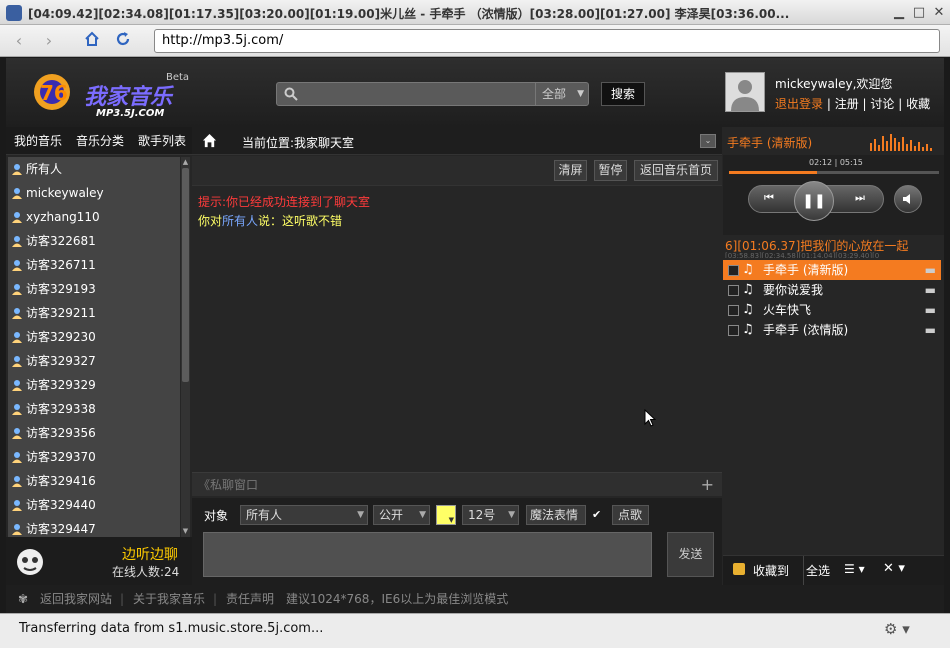  What do you see at coordinates (771, 570) in the screenshot?
I see `collect-button: 收藏到` at bounding box center [771, 570].